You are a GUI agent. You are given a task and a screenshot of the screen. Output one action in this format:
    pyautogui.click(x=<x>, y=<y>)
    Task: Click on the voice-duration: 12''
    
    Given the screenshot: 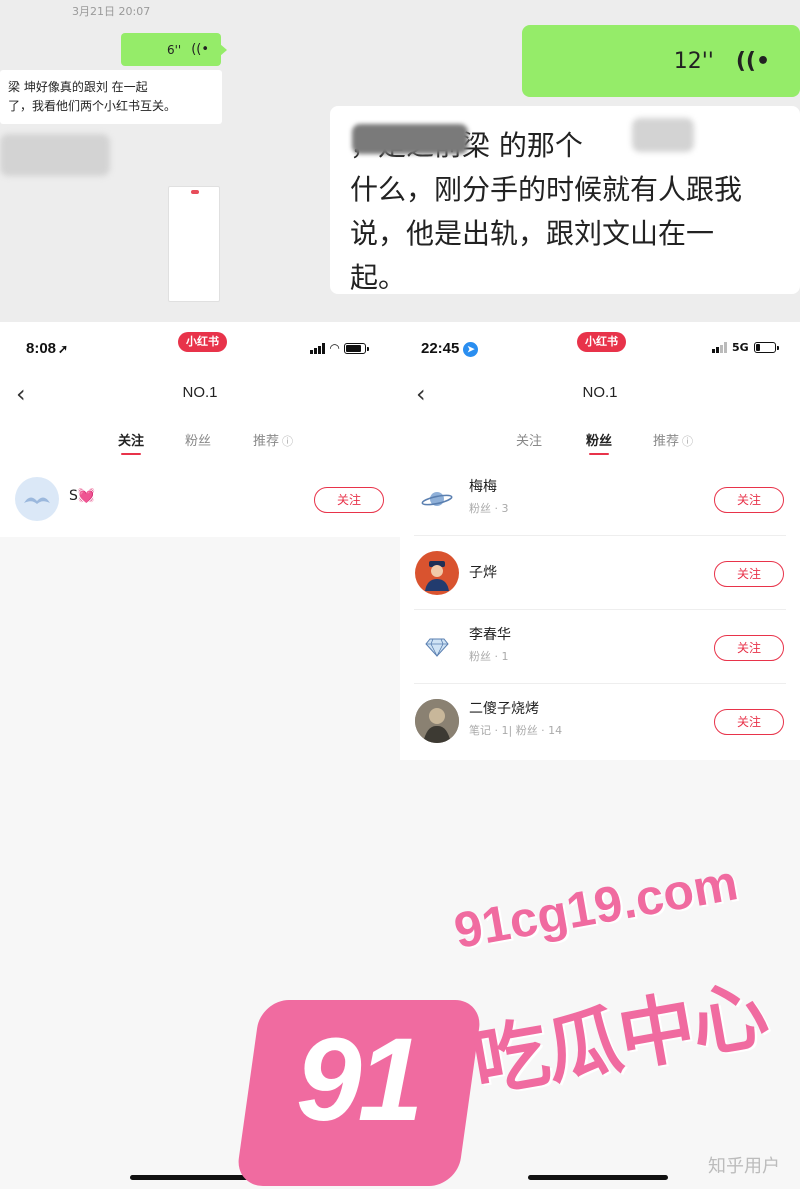 What is the action you would take?
    pyautogui.click(x=693, y=61)
    